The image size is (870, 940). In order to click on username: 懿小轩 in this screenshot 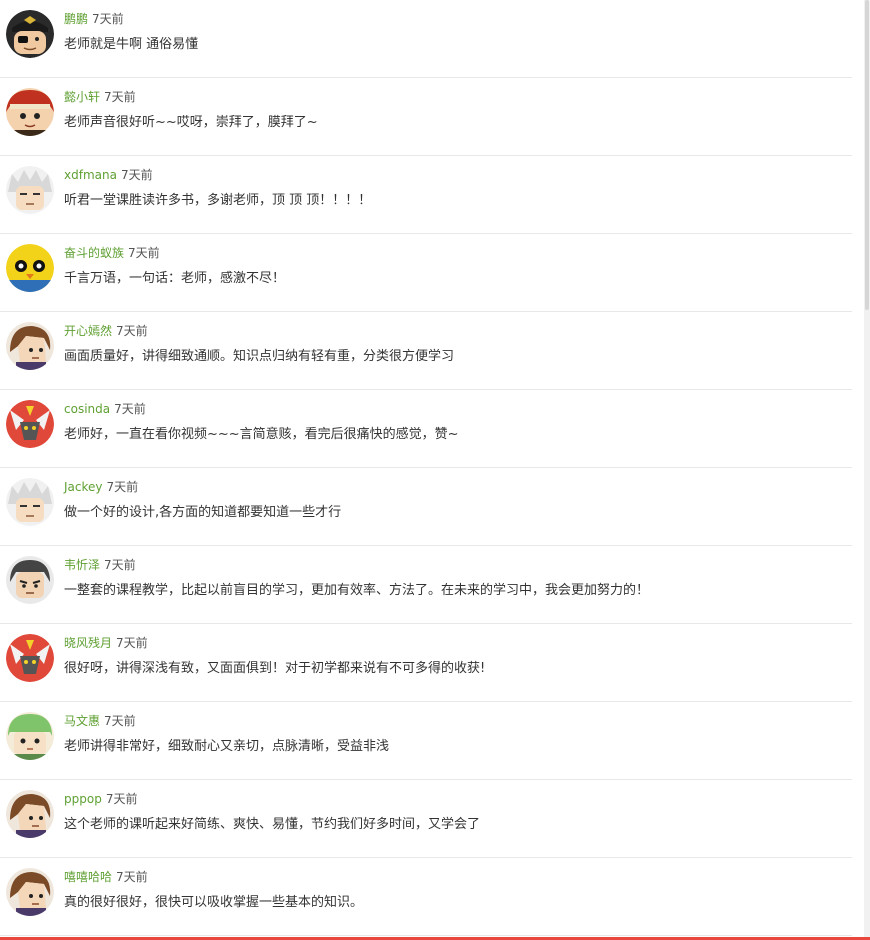, I will do `click(82, 97)`.